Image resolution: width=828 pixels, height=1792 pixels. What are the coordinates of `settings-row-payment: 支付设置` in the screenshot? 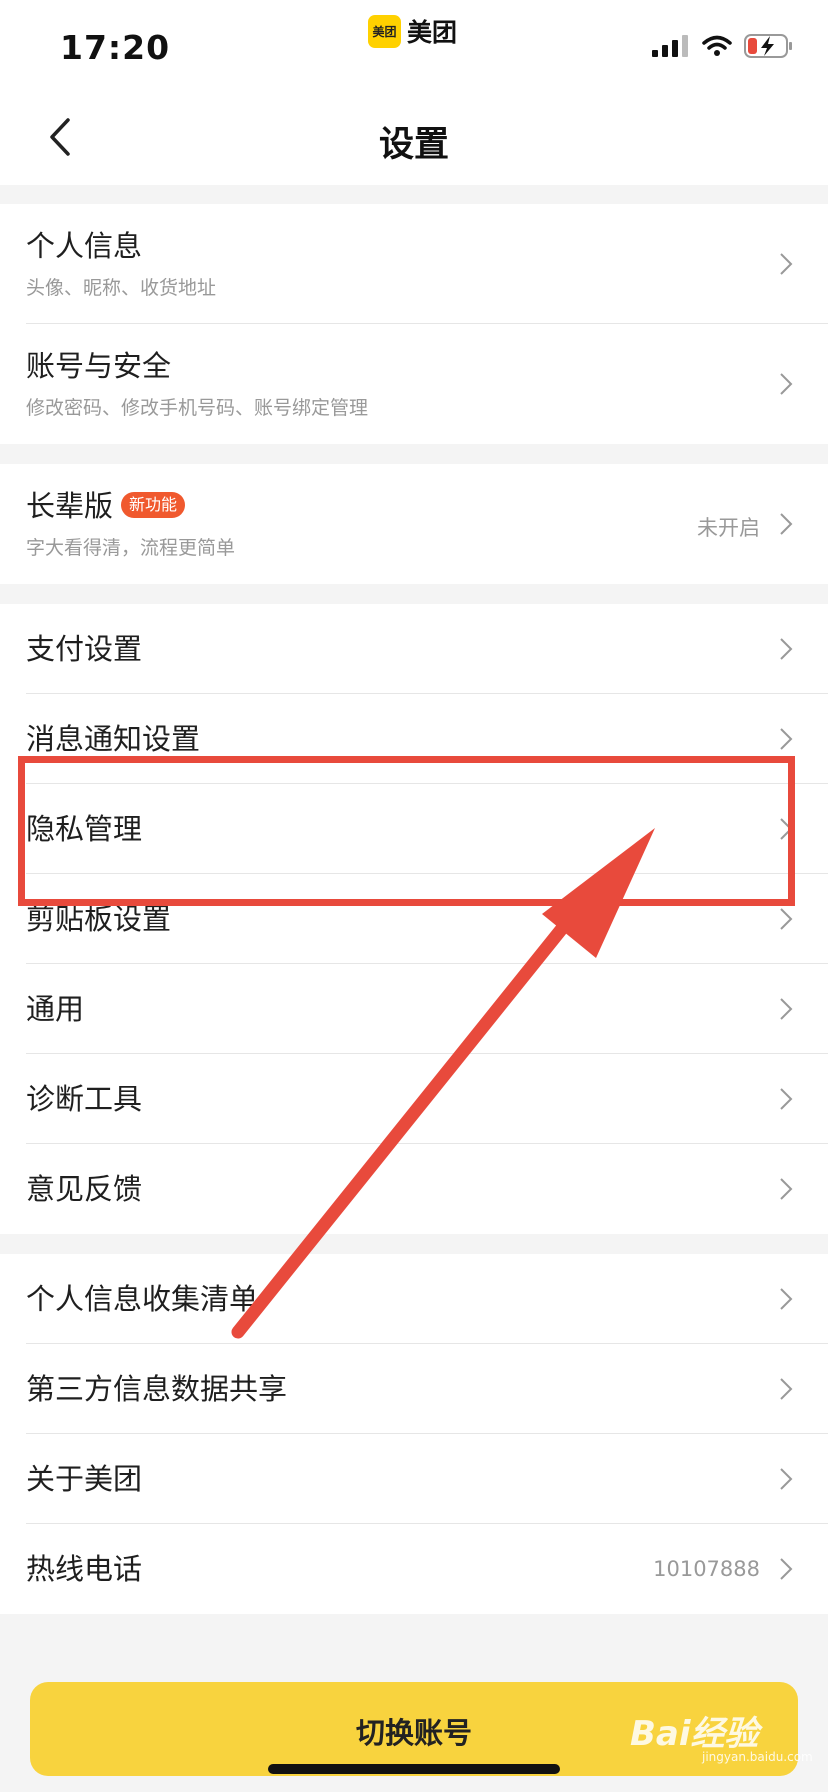 It's located at (414, 649).